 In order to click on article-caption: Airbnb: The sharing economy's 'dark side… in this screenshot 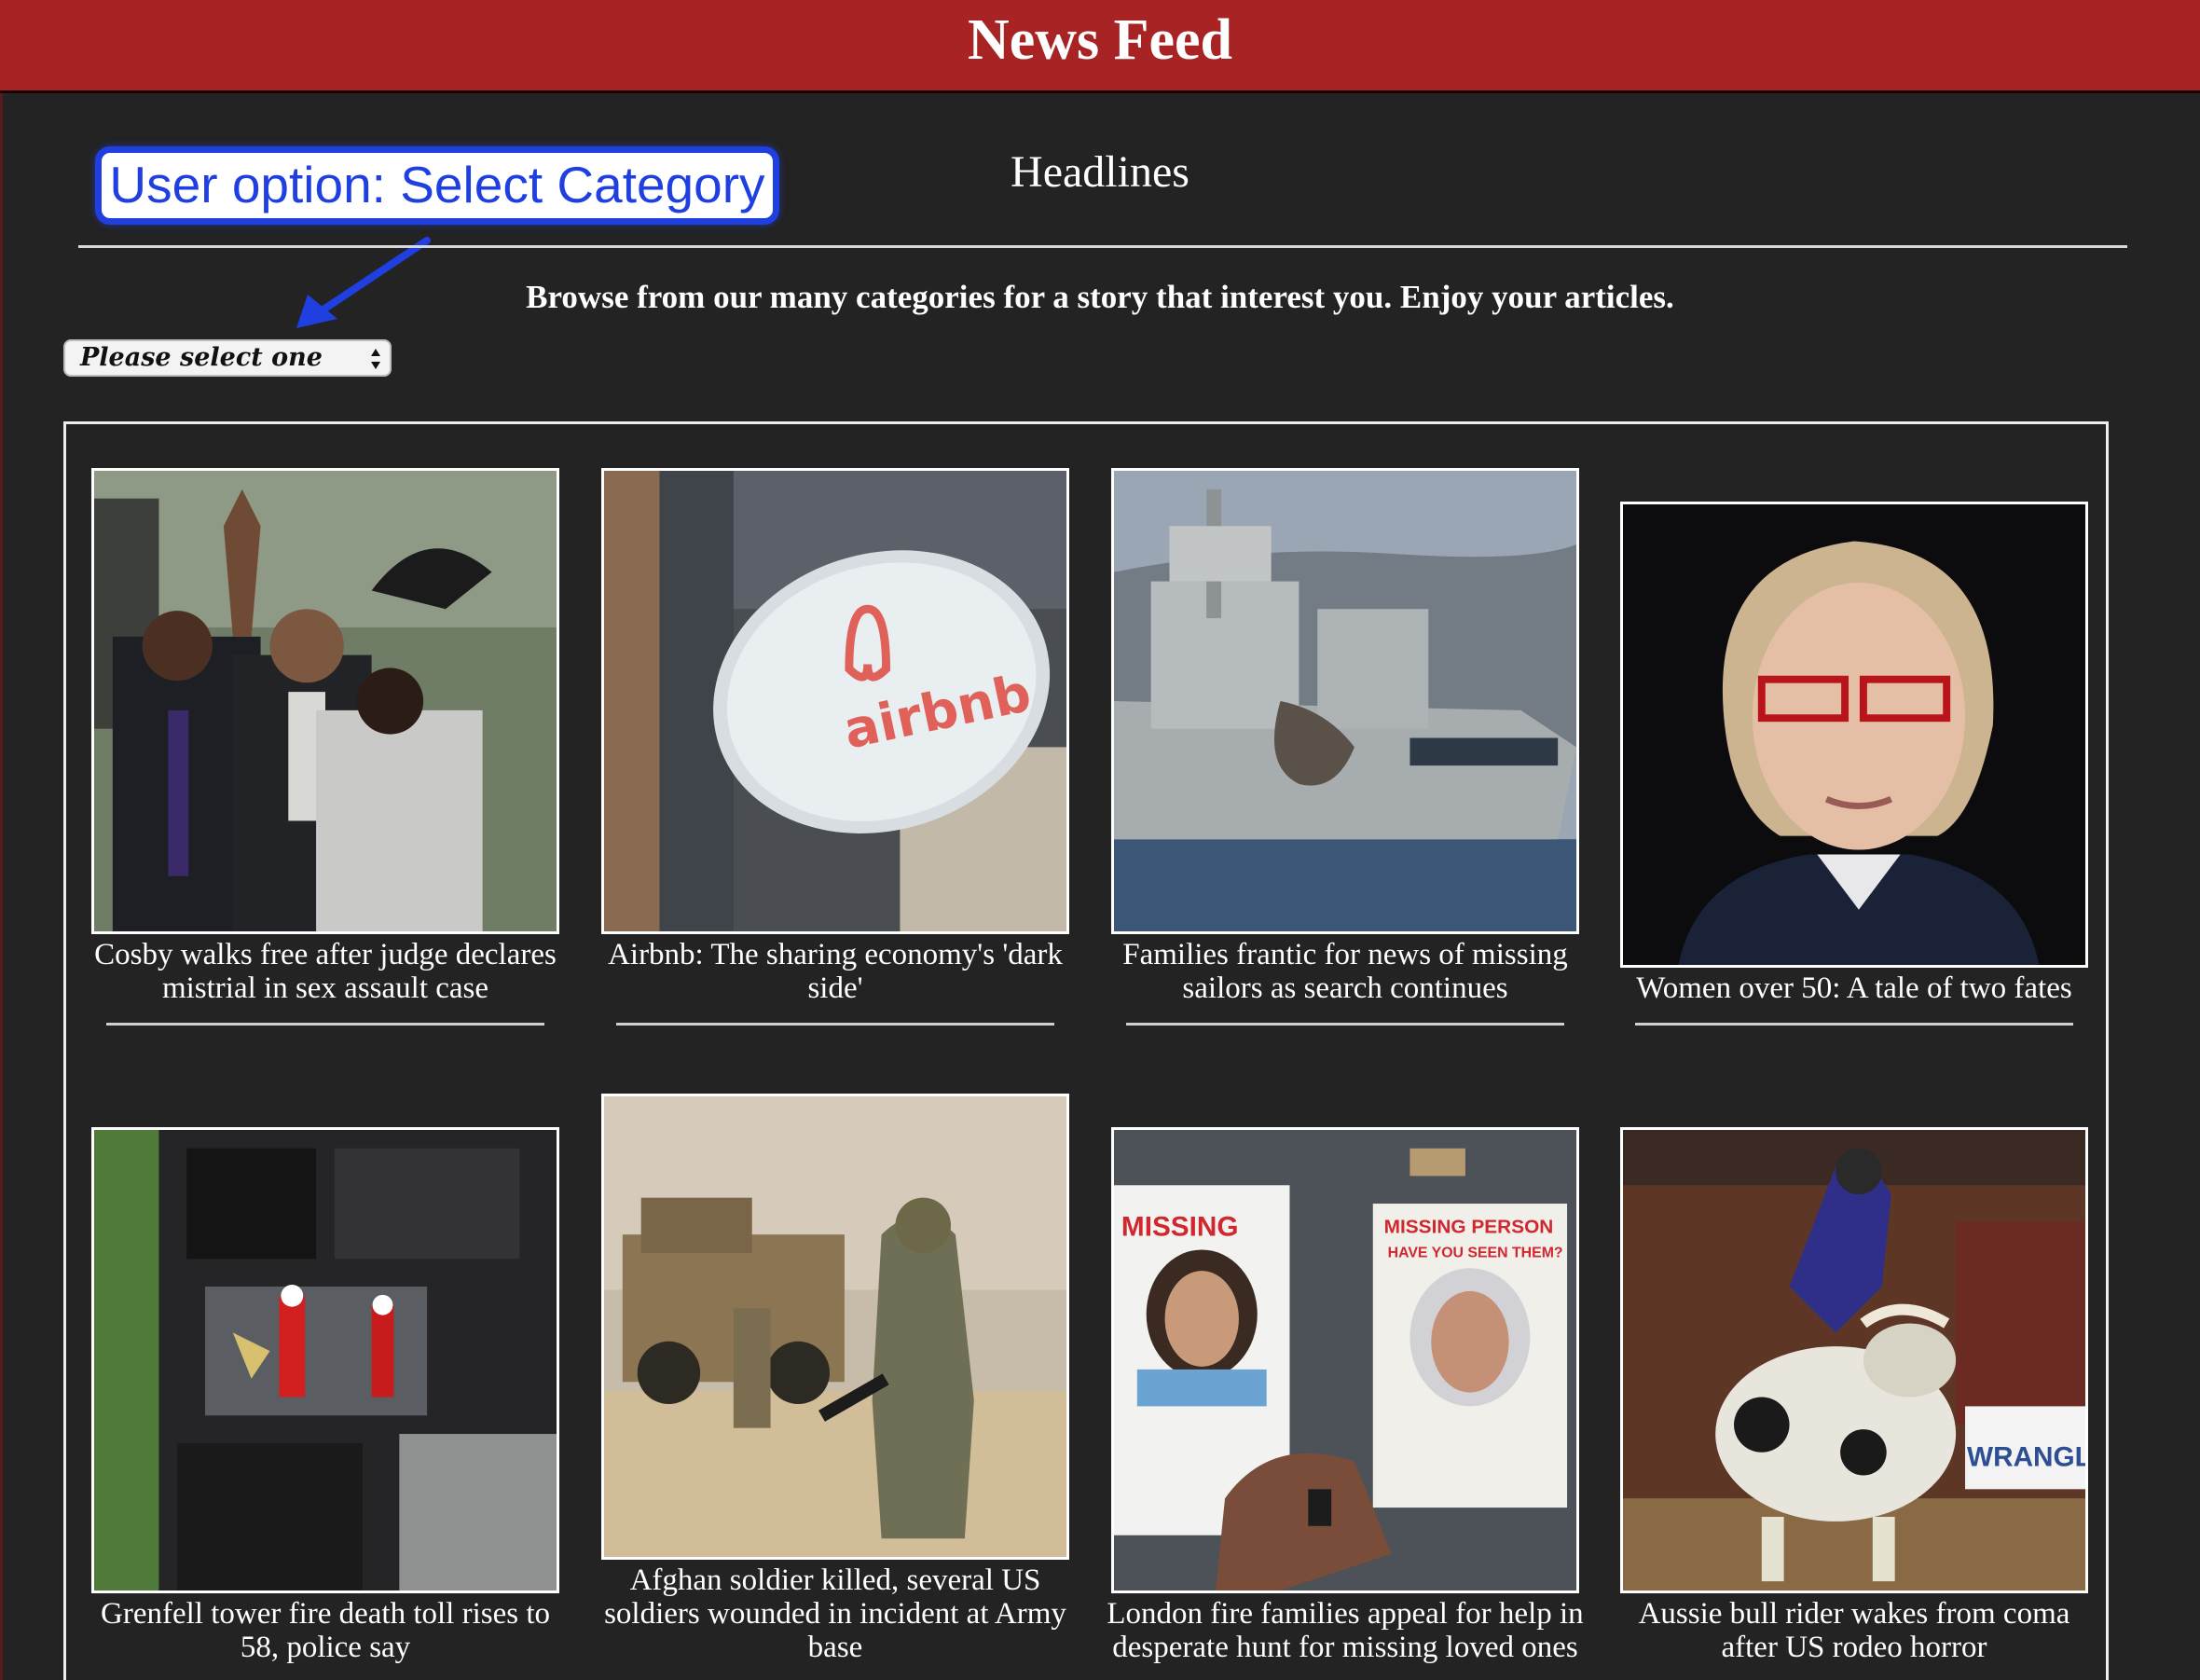, I will do `click(835, 971)`.